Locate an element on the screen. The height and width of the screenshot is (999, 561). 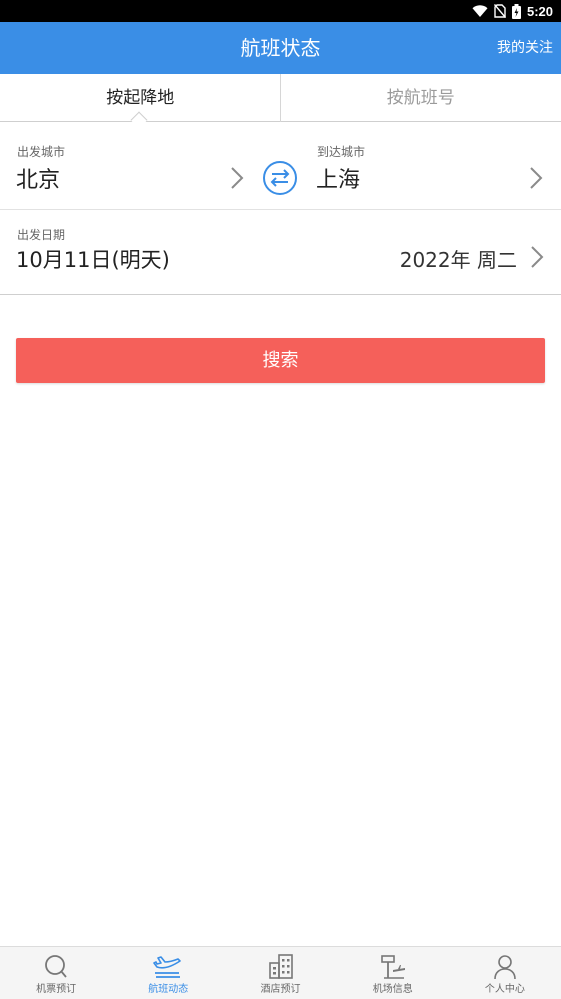
depart-date-label: 出发日期 is located at coordinates (41, 235).